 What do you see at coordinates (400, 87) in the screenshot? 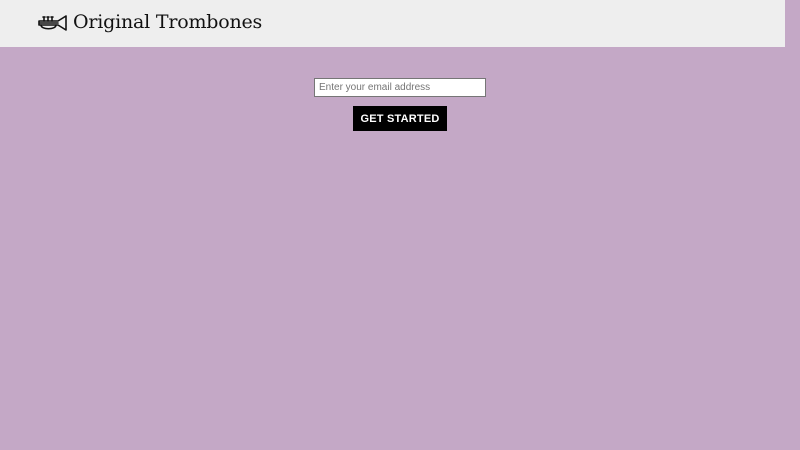
I see `email-input` at bounding box center [400, 87].